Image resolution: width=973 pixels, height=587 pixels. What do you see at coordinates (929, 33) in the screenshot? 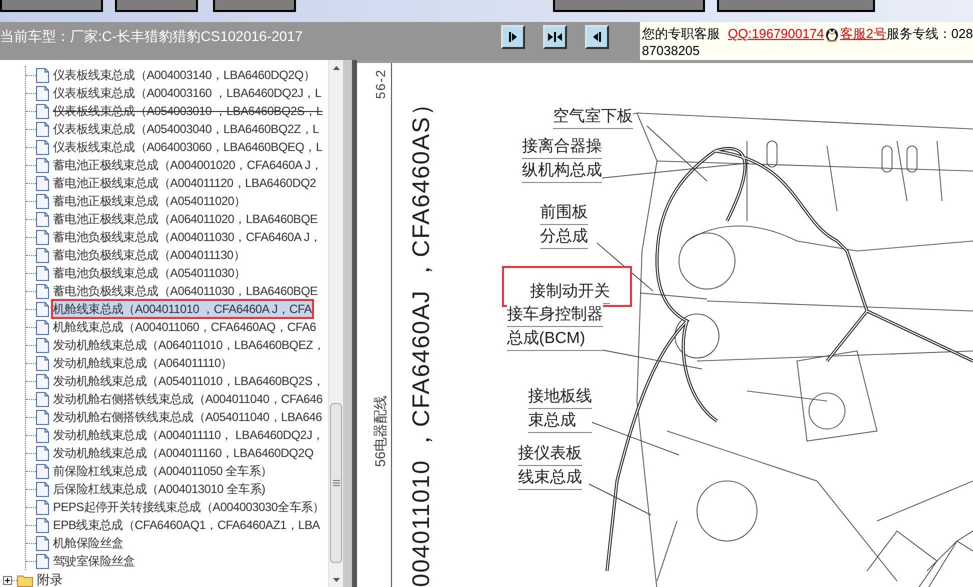
I see `service-line-label: 服务专线：028` at bounding box center [929, 33].